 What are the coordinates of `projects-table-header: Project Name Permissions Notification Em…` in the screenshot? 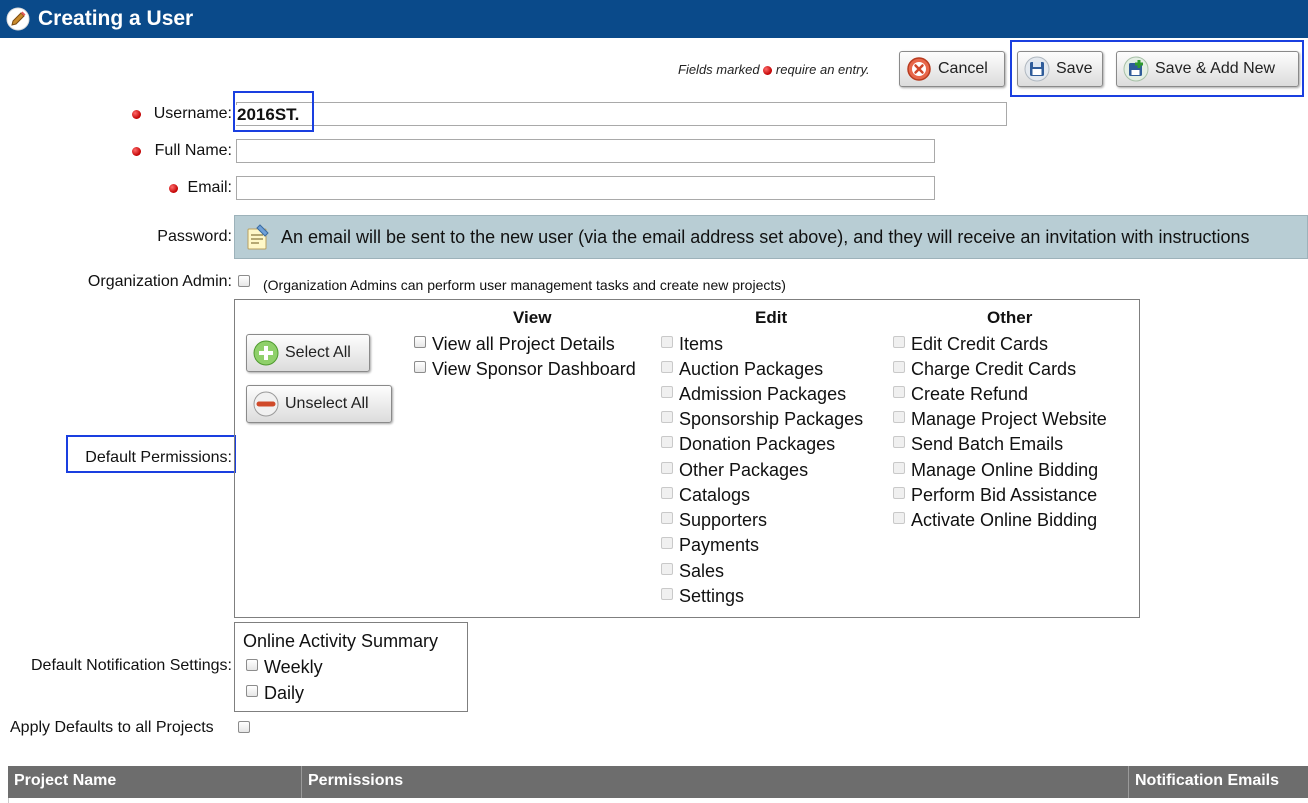 It's located at (658, 782).